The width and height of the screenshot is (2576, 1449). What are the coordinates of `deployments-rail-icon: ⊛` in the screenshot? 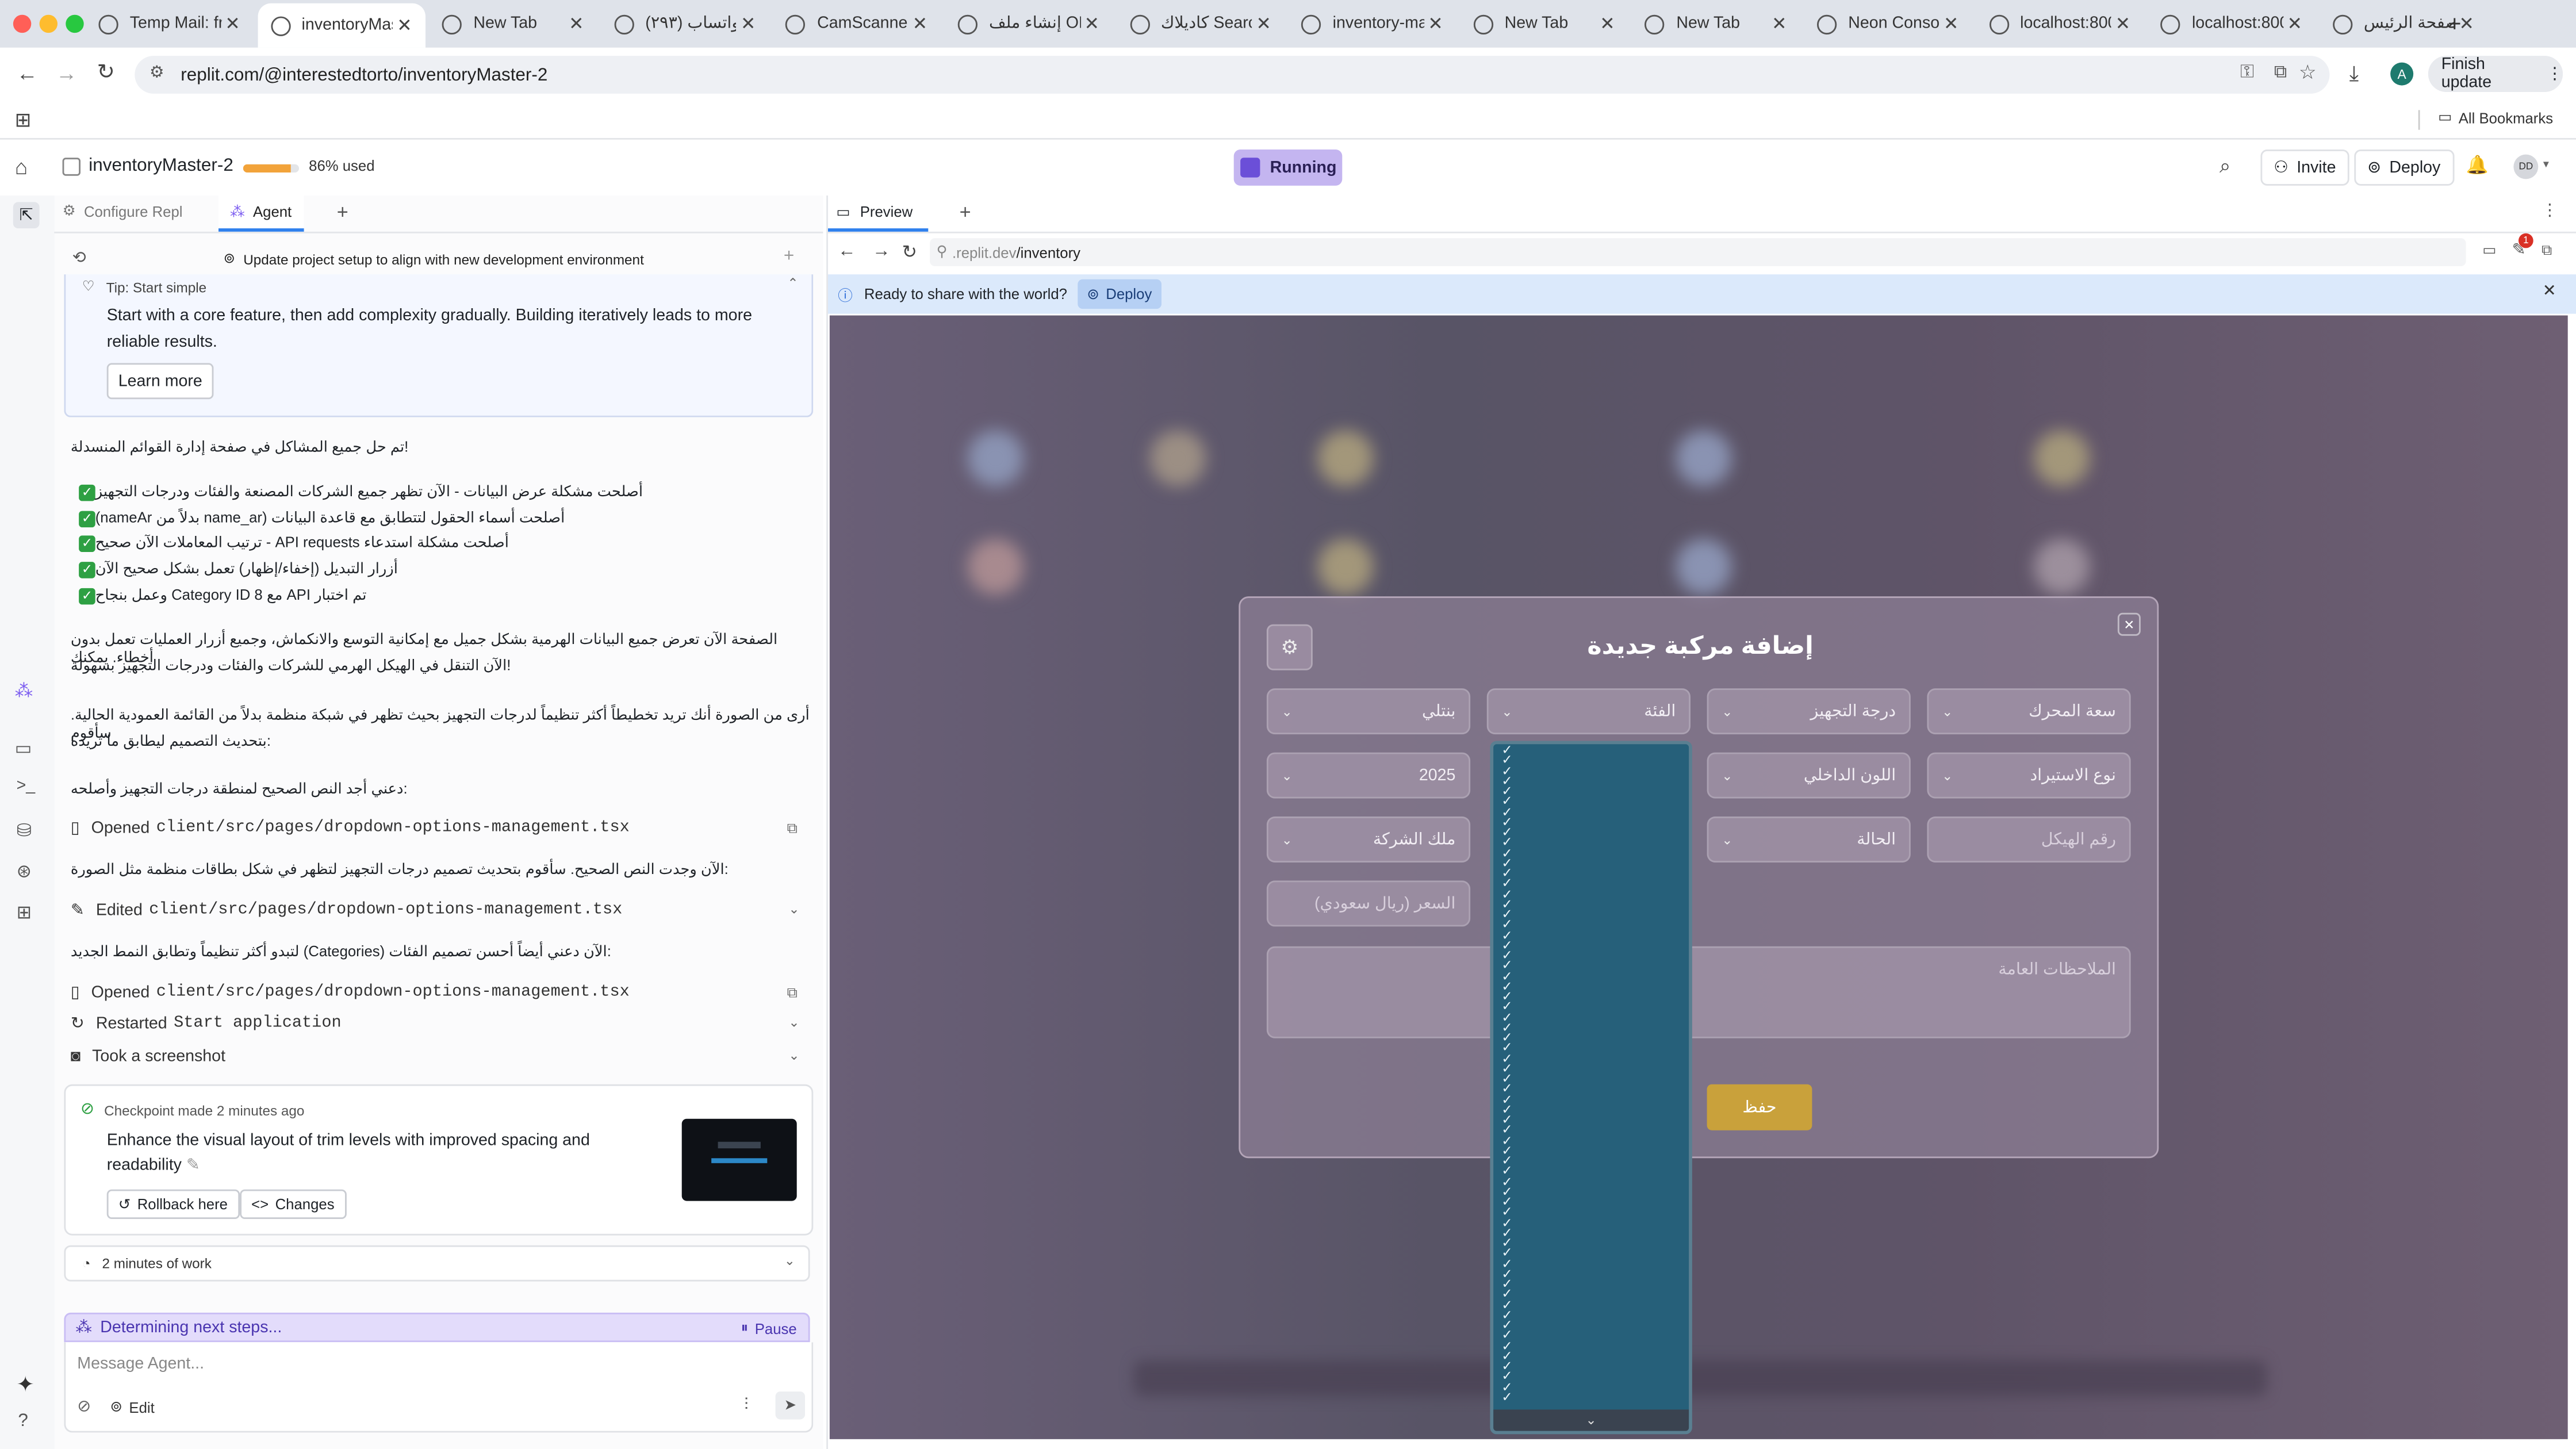 It's located at (24, 871).